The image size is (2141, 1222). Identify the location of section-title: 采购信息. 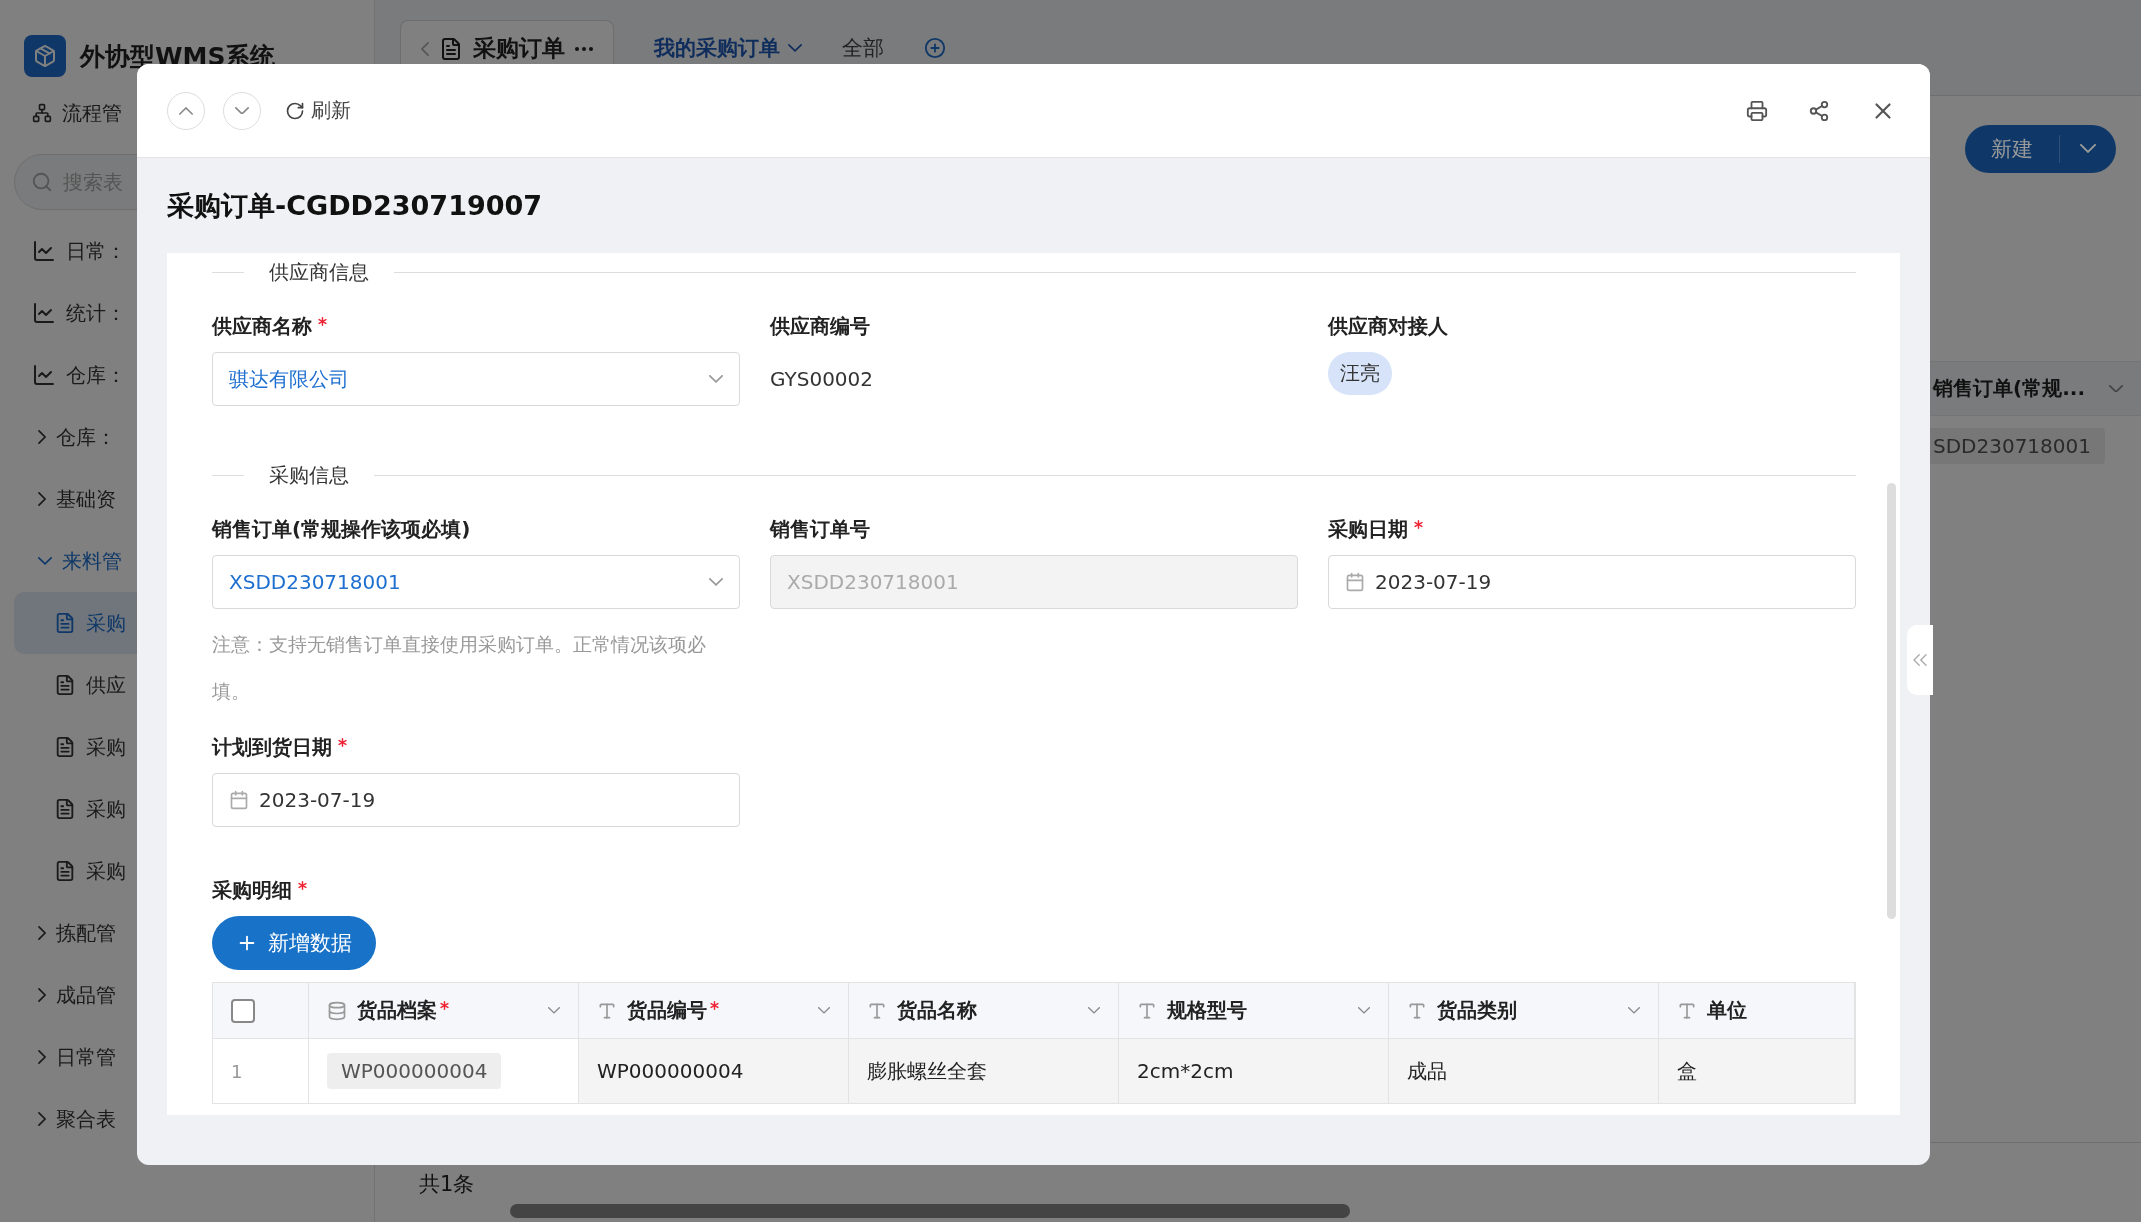
(309, 475).